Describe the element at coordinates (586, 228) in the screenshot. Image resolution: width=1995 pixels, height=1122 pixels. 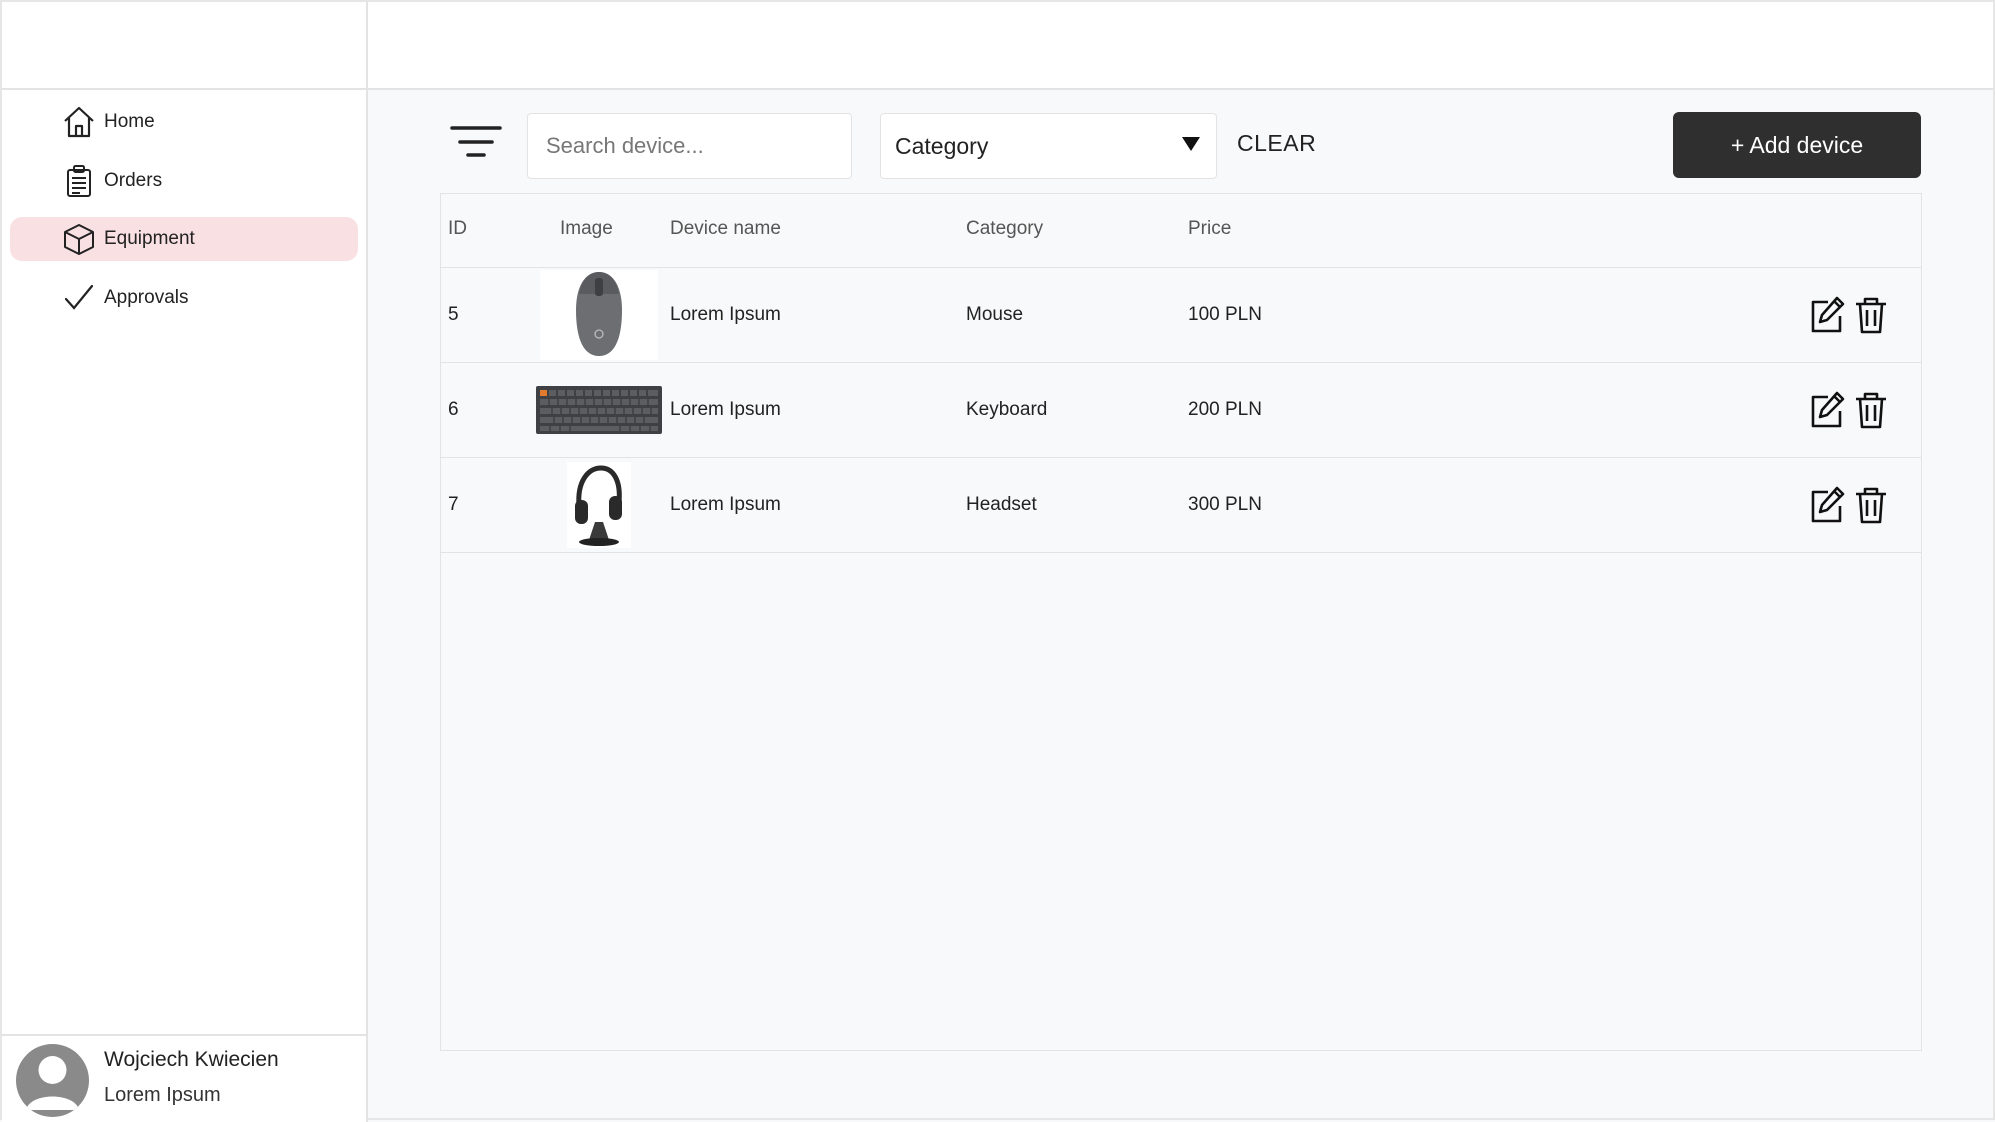
I see `column-header-image: Image` at that location.